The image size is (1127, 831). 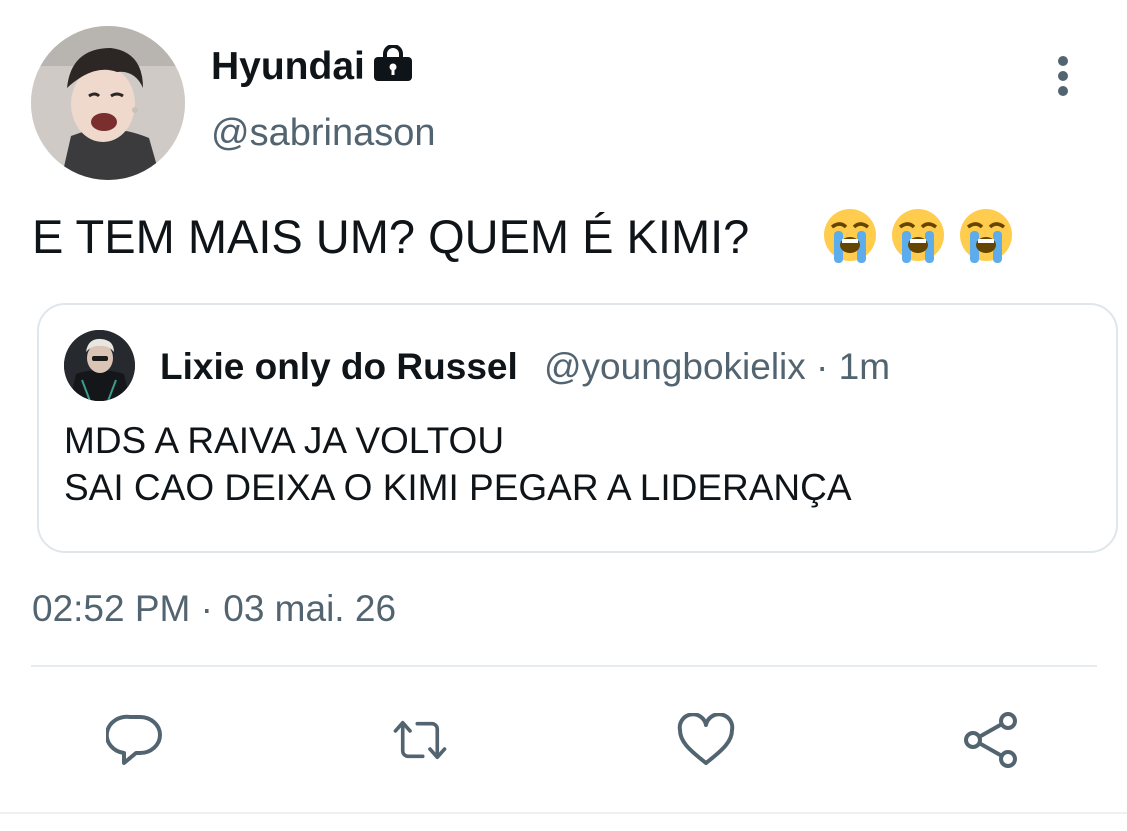 What do you see at coordinates (99, 365) in the screenshot?
I see `quoted-author-avatar` at bounding box center [99, 365].